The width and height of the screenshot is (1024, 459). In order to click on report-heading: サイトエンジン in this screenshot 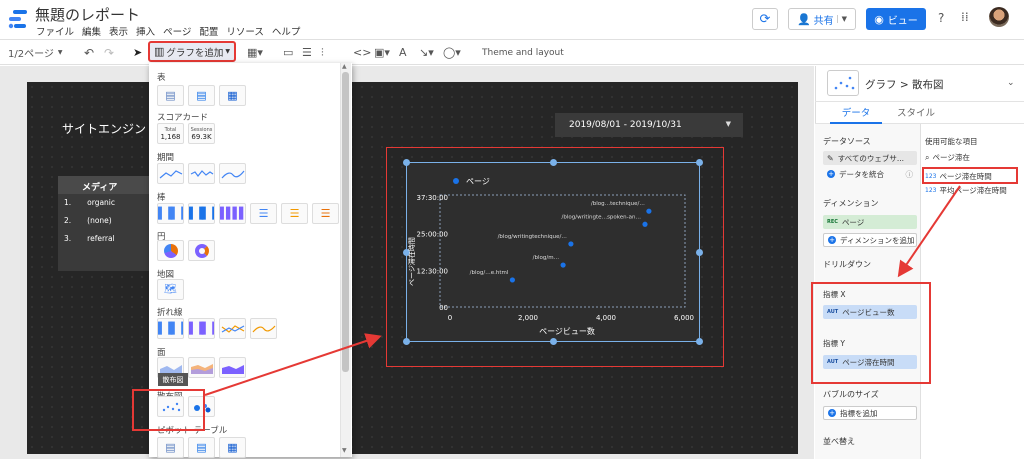, I will do `click(104, 128)`.